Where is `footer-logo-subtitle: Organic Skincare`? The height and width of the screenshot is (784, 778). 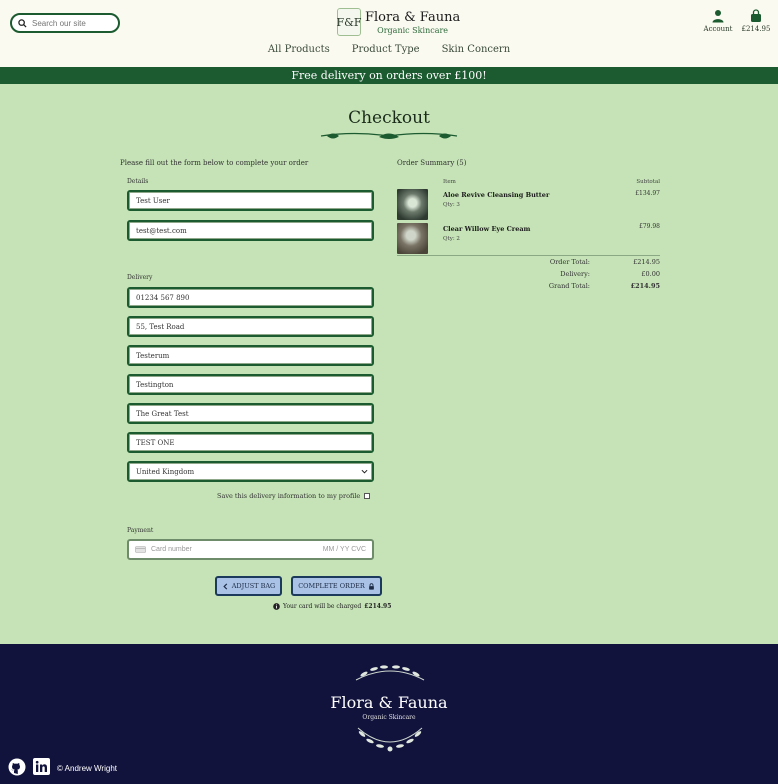 footer-logo-subtitle: Organic Skincare is located at coordinates (389, 717).